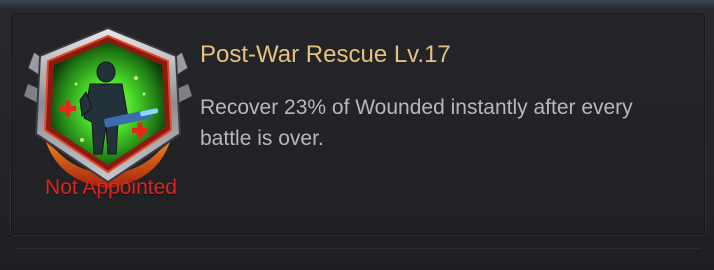 The image size is (714, 270). What do you see at coordinates (357, 248) in the screenshot?
I see `divider` at bounding box center [357, 248].